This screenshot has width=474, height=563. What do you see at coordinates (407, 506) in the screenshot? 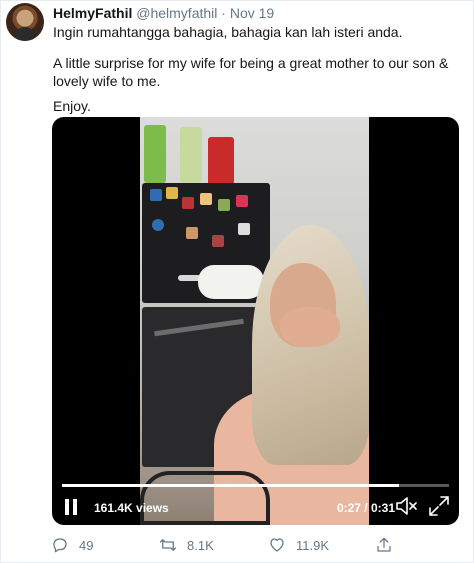
I see `volume-muted-icon` at bounding box center [407, 506].